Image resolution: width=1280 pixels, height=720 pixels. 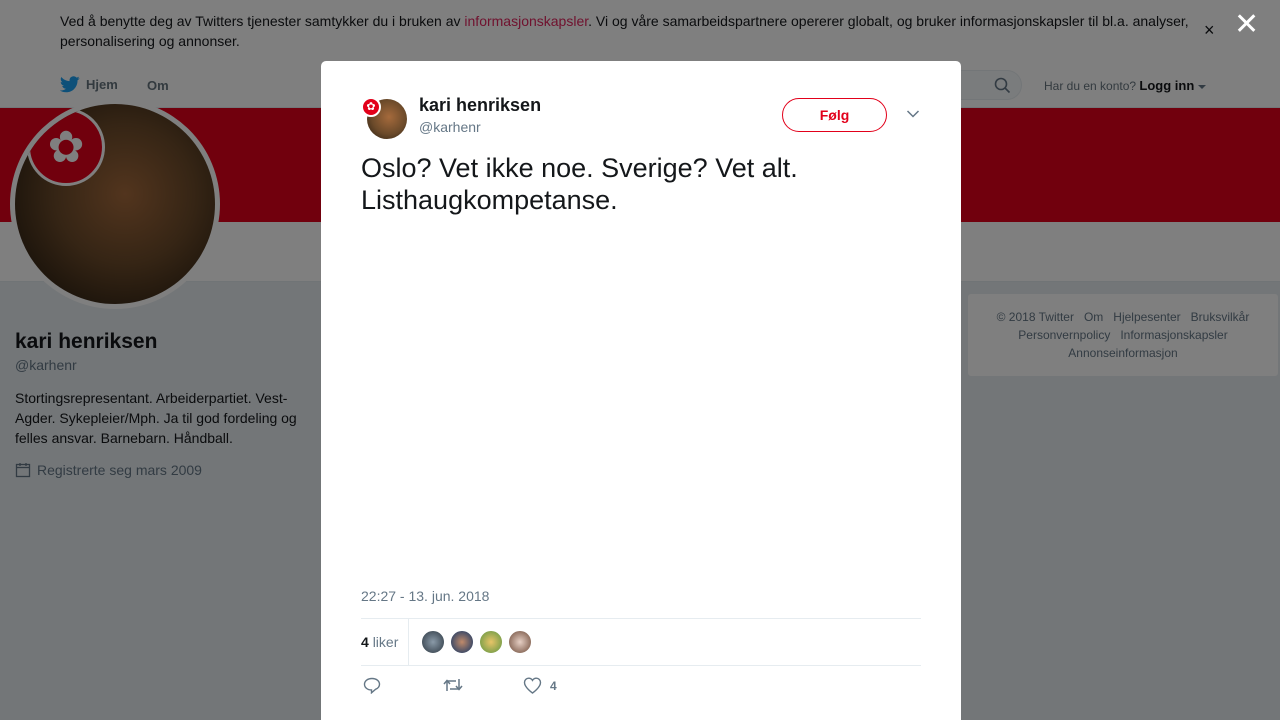 What do you see at coordinates (913, 114) in the screenshot?
I see `chevron-down-icon` at bounding box center [913, 114].